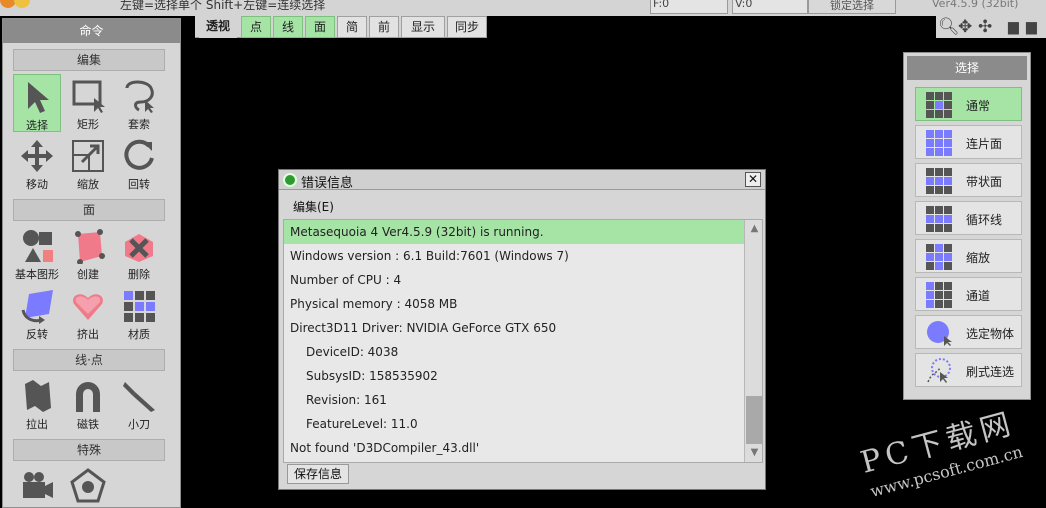 Image resolution: width=1046 pixels, height=508 pixels. Describe the element at coordinates (313, 206) in the screenshot. I see `menu-edit: 编集(E)` at that location.